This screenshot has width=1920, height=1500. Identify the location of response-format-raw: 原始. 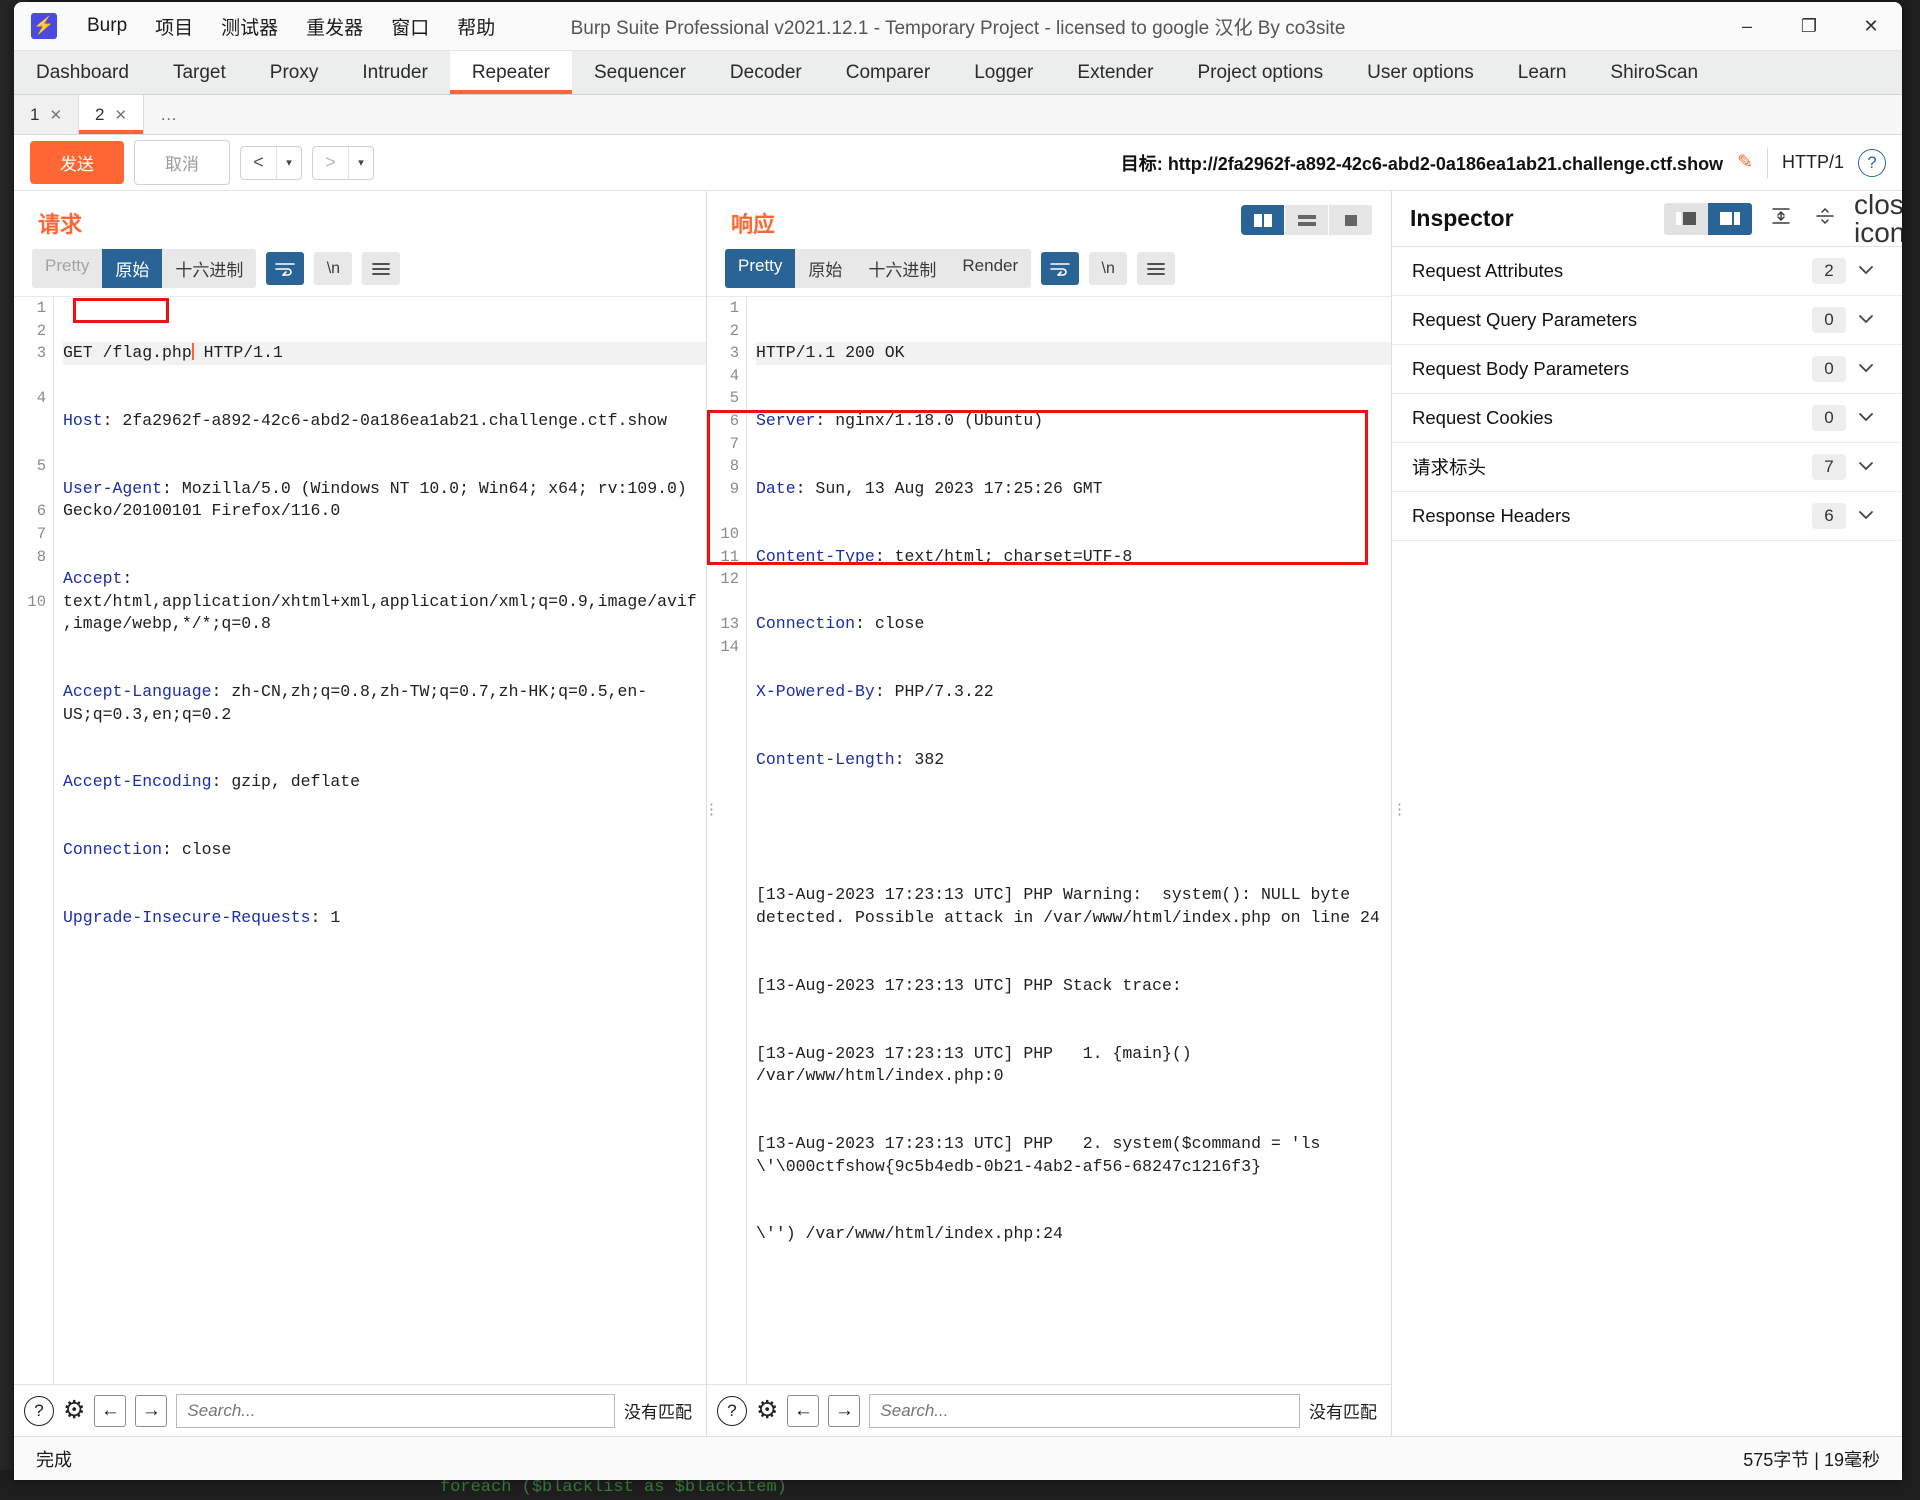
(825, 268).